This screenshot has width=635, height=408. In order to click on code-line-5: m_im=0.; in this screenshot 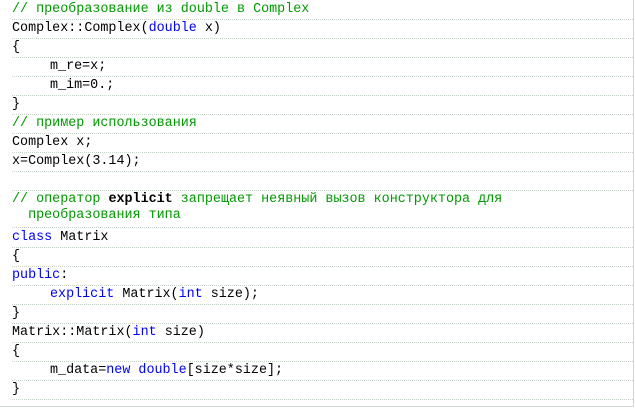, I will do `click(322, 86)`.